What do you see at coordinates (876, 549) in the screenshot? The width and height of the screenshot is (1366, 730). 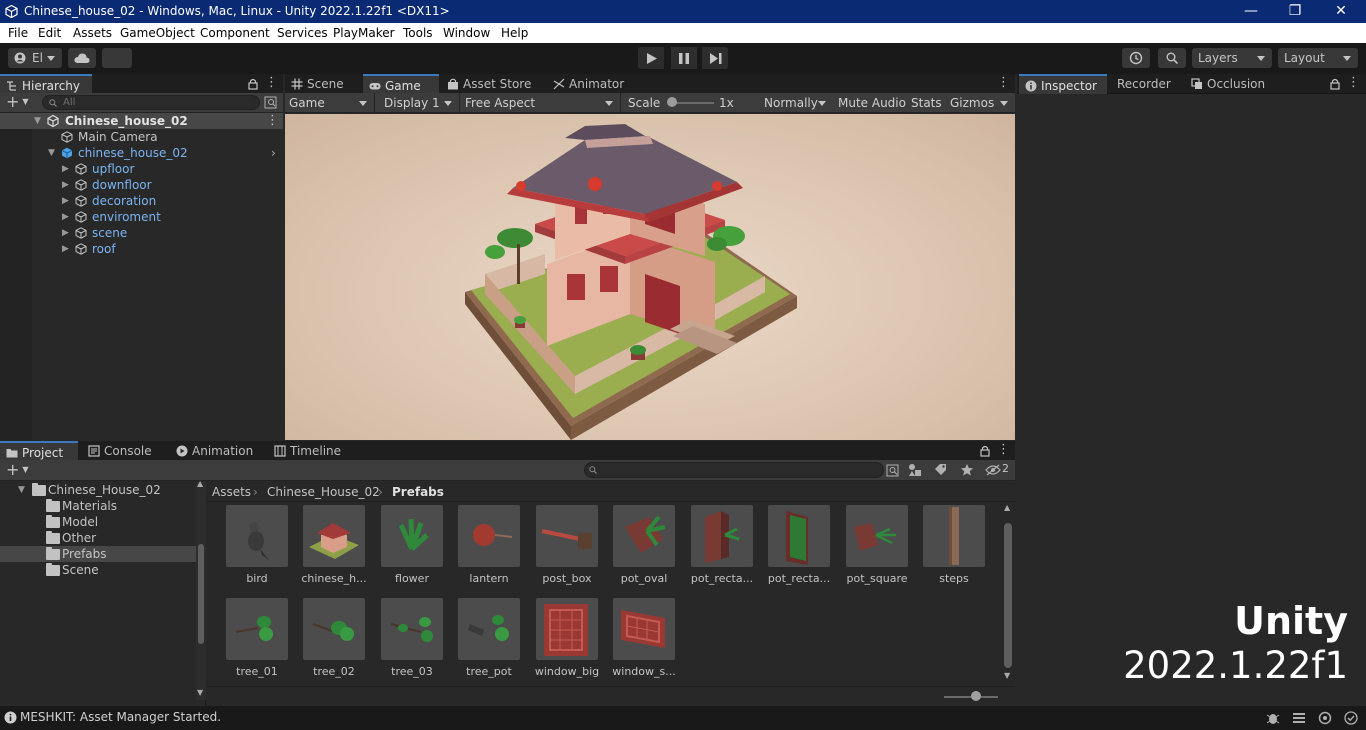 I see `asset-item-pot-square: pot_square` at bounding box center [876, 549].